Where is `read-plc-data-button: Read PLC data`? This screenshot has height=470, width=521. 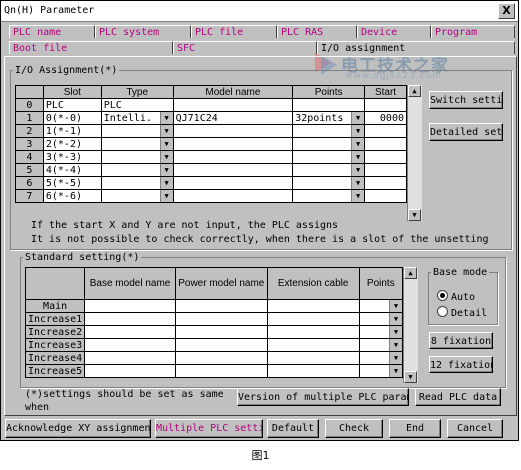 read-plc-data-button: Read PLC data is located at coordinates (458, 397).